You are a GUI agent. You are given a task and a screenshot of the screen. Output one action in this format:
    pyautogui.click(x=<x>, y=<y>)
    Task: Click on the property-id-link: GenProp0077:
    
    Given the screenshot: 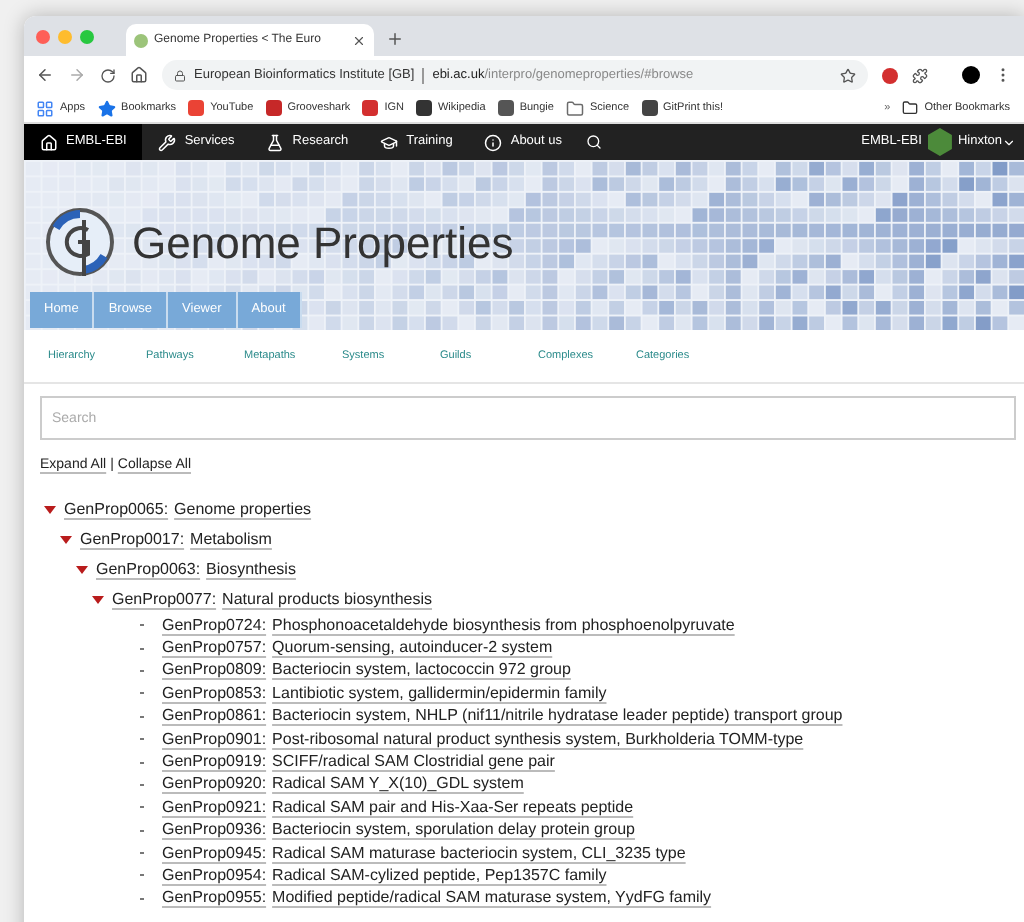 What is the action you would take?
    pyautogui.click(x=164, y=599)
    